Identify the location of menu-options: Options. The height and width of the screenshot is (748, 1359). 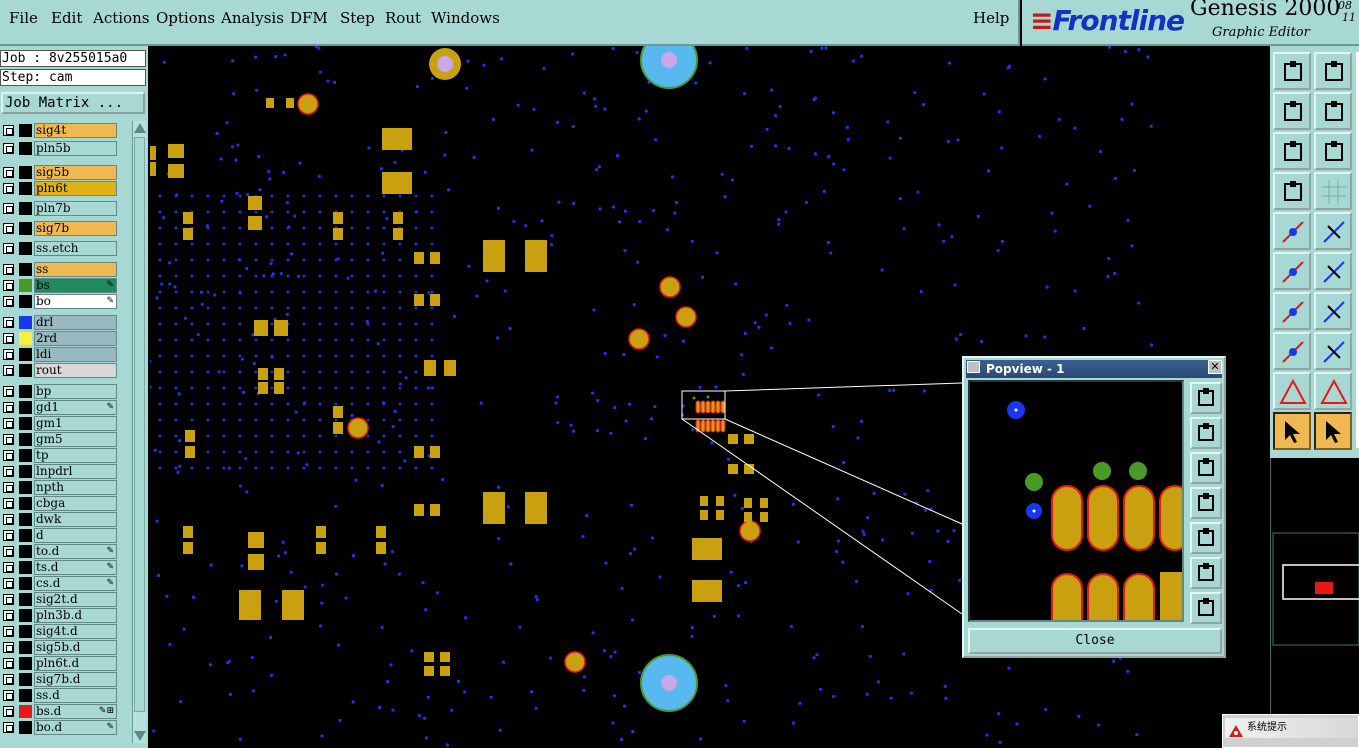
(185, 18).